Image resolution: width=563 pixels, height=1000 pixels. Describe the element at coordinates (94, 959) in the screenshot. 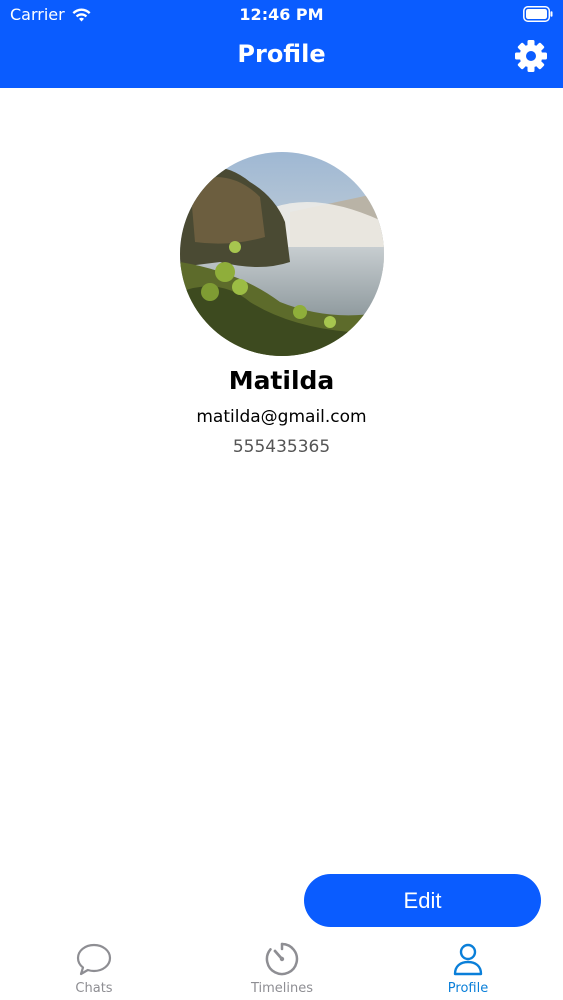

I see `speech-bubble-icon` at that location.